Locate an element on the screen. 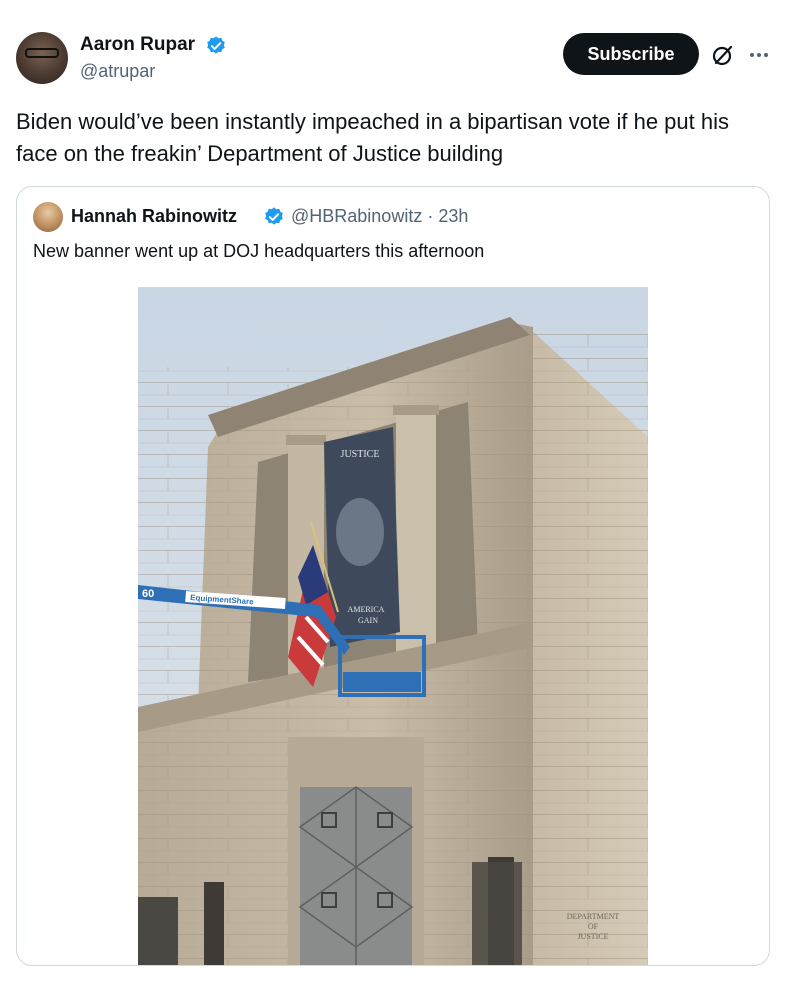 The width and height of the screenshot is (794, 984). banner-bottom-text-1: AMERICA is located at coordinates (366, 609).